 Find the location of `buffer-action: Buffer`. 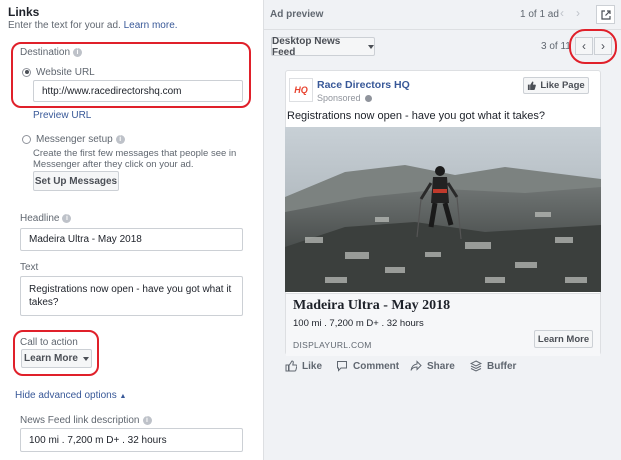

buffer-action: Buffer is located at coordinates (493, 366).